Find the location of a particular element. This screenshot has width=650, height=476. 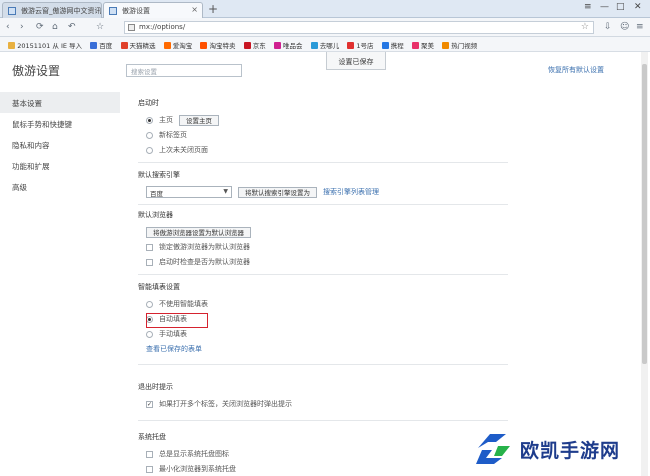

address-input: mx://options/ ☆ is located at coordinates (359, 27).